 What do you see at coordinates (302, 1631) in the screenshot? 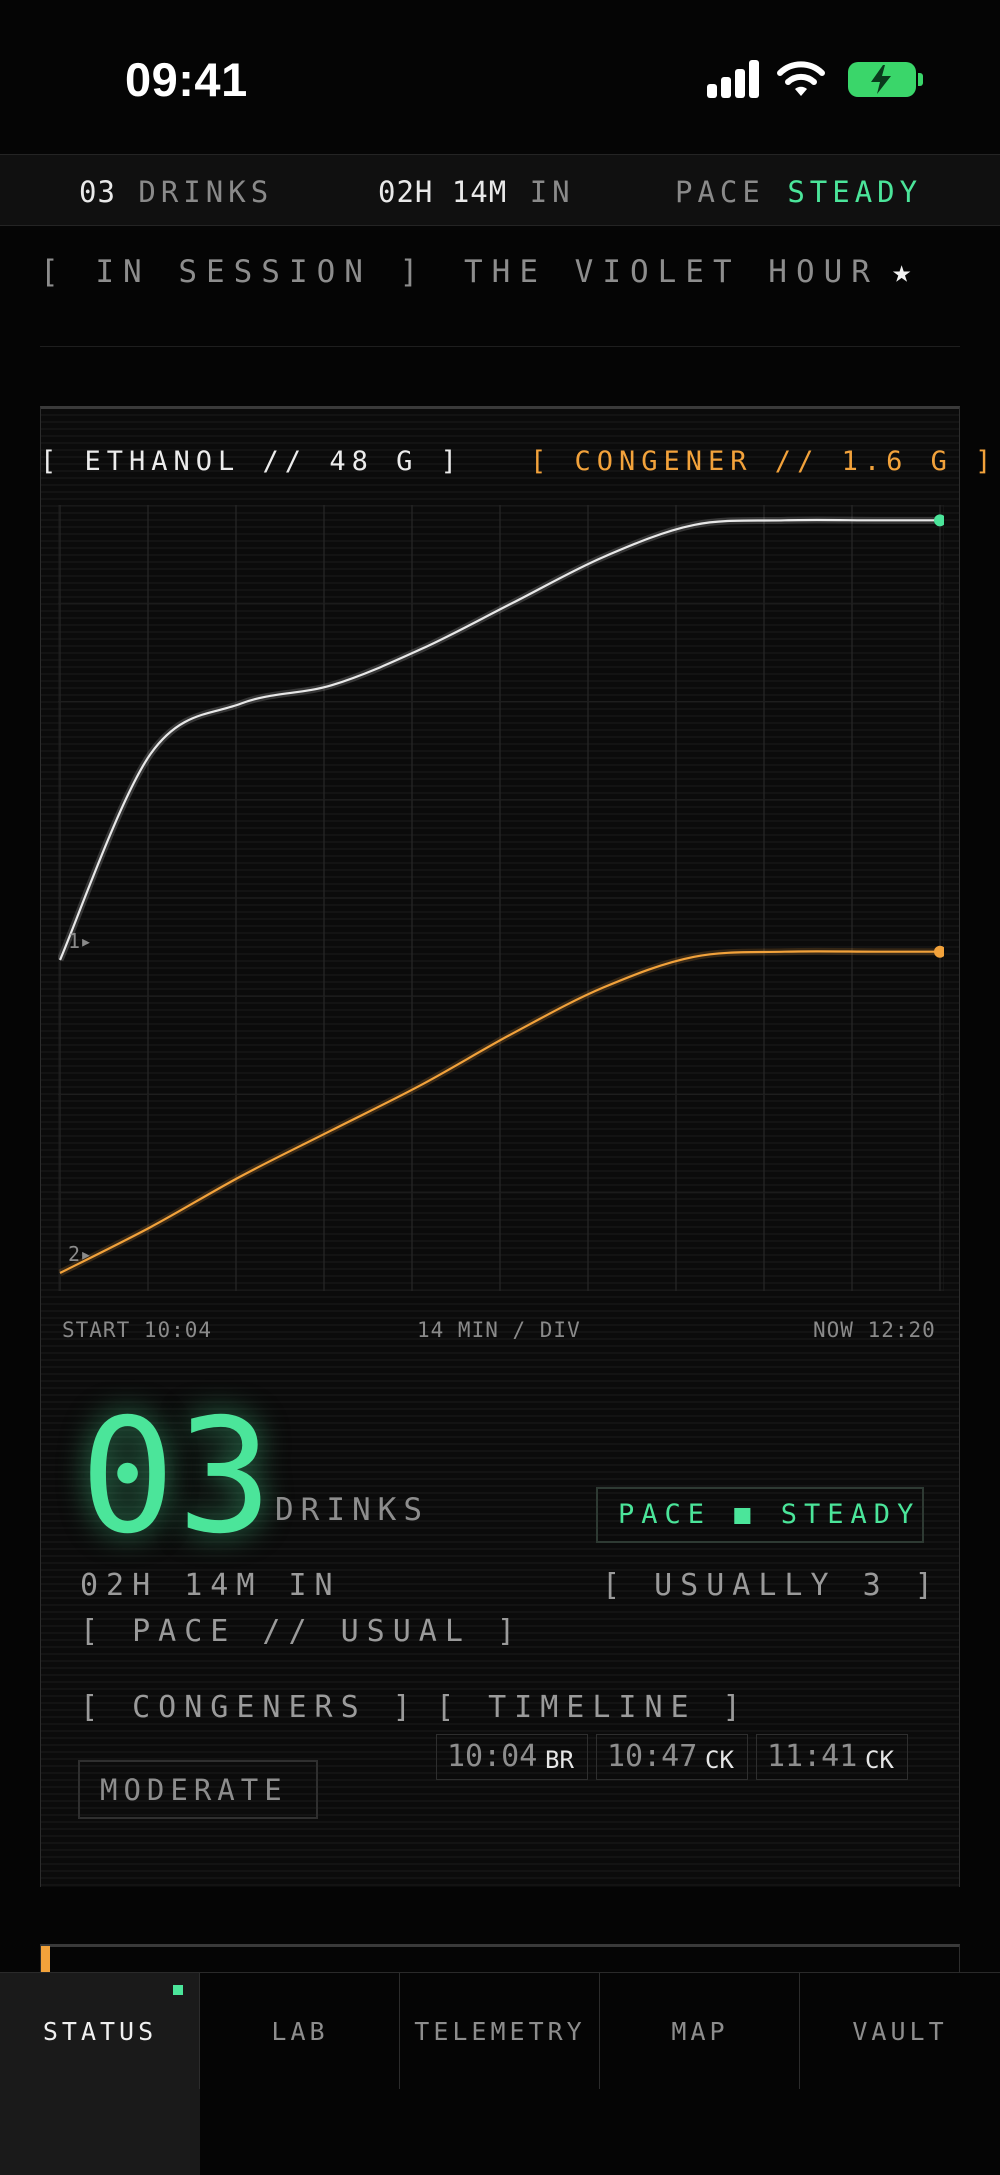
I see `pace-compare: [ PACE // USUAL ]` at bounding box center [302, 1631].